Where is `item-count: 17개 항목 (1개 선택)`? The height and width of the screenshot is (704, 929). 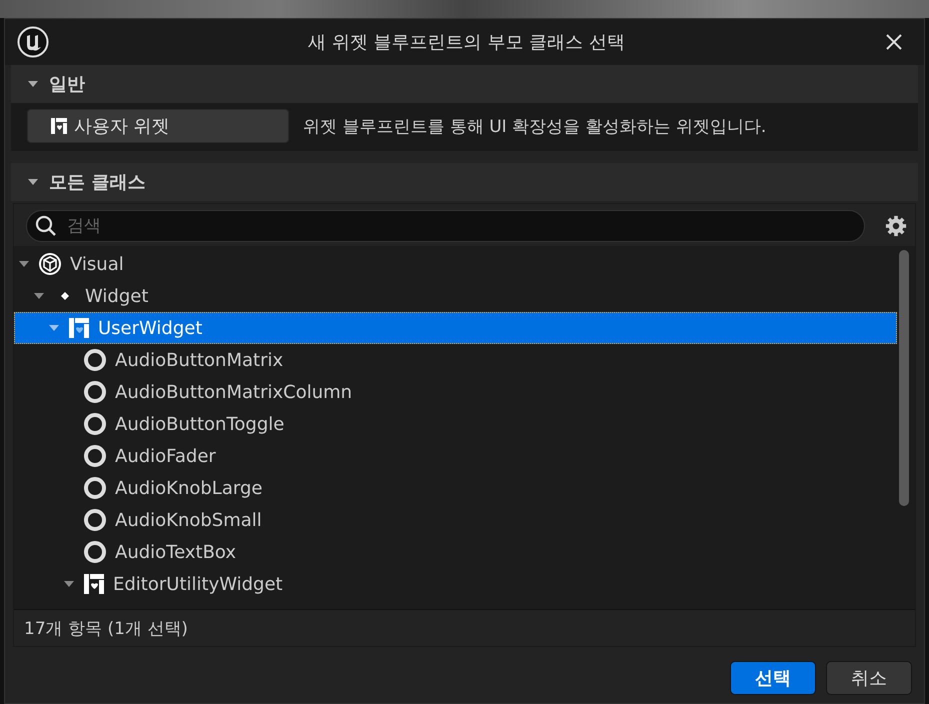 item-count: 17개 항목 (1개 선택) is located at coordinates (464, 627).